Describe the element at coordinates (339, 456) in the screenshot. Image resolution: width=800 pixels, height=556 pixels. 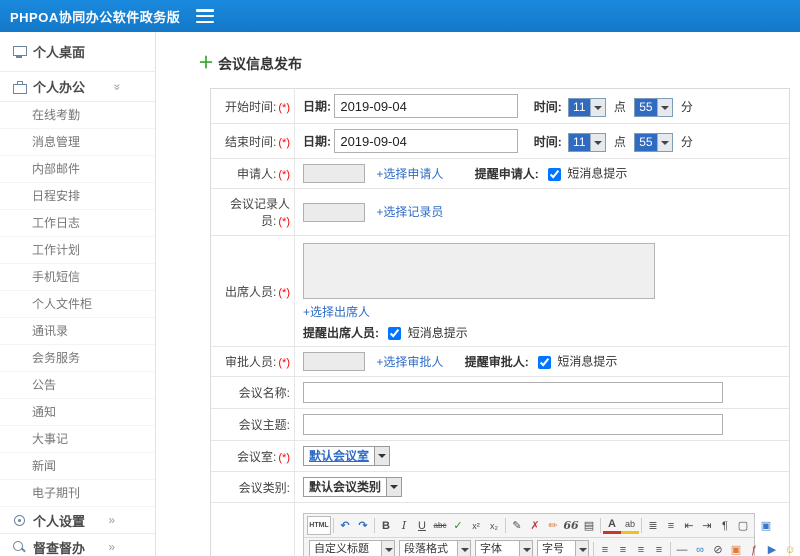
I see `meeting-room-value: 默认会议室` at that location.